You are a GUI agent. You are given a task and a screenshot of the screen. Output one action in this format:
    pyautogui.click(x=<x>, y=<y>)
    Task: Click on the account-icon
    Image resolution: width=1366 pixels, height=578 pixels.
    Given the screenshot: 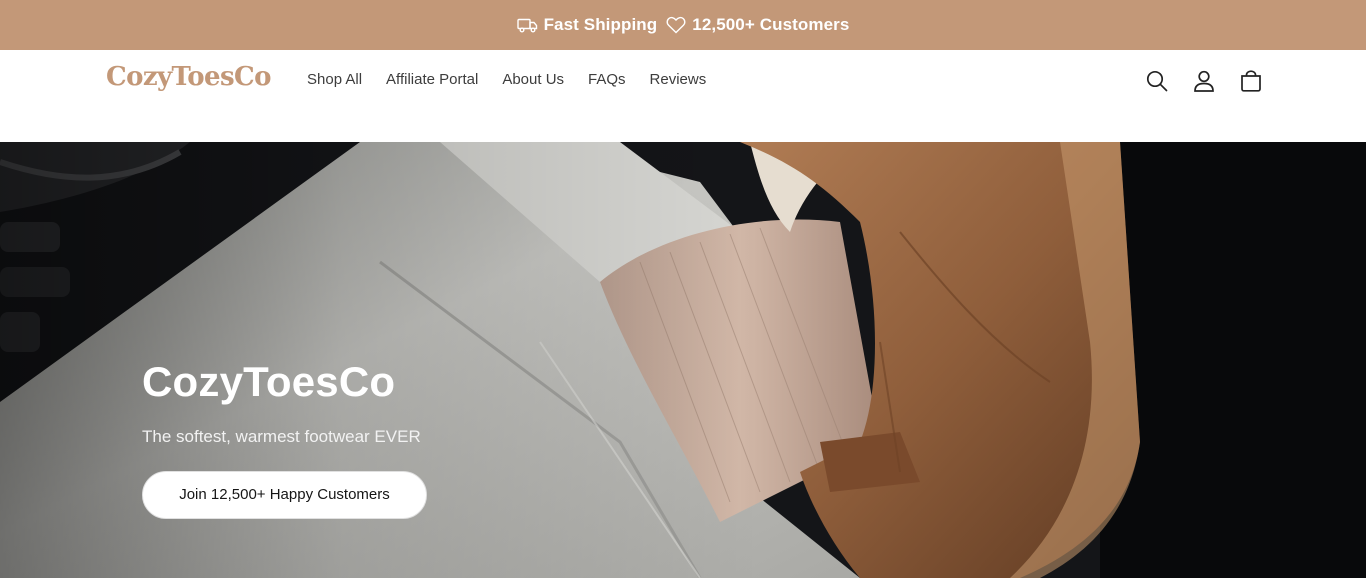 What is the action you would take?
    pyautogui.click(x=1203, y=81)
    